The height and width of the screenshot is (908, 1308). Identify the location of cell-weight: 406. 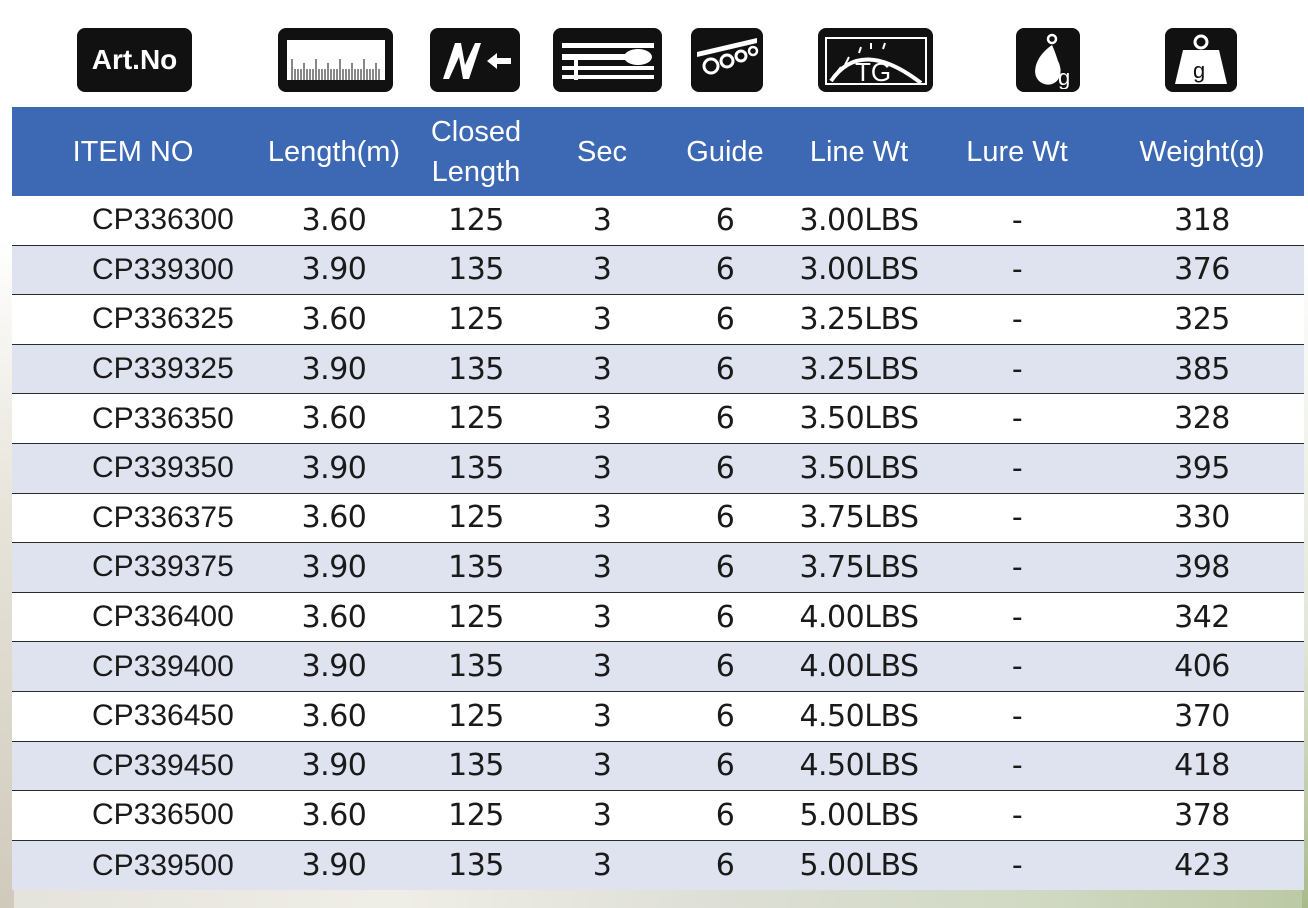
(1202, 667).